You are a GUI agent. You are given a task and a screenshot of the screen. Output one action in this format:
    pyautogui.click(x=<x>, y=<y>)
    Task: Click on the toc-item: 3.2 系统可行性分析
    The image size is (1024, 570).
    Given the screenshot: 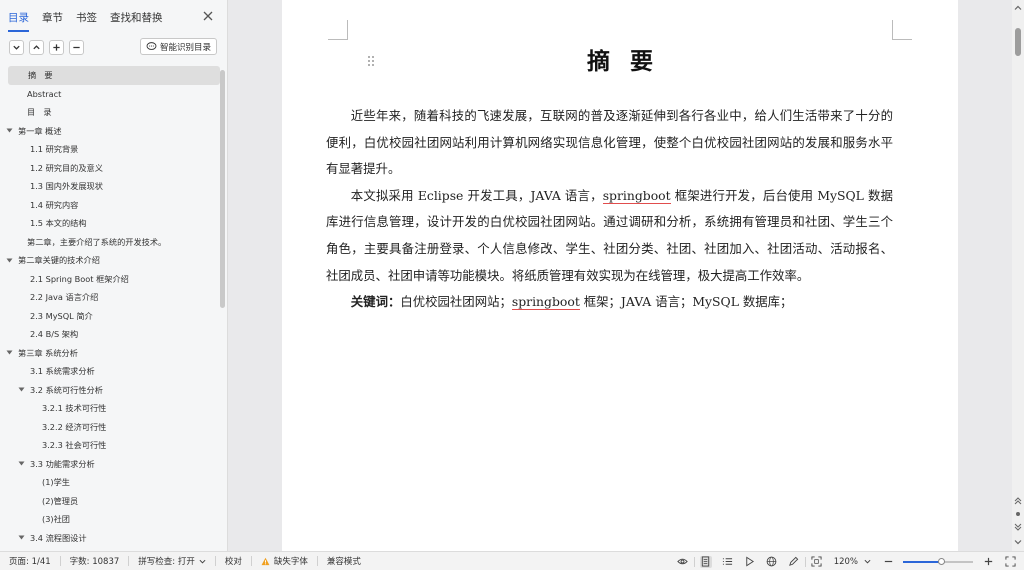 What is the action you would take?
    pyautogui.click(x=114, y=390)
    